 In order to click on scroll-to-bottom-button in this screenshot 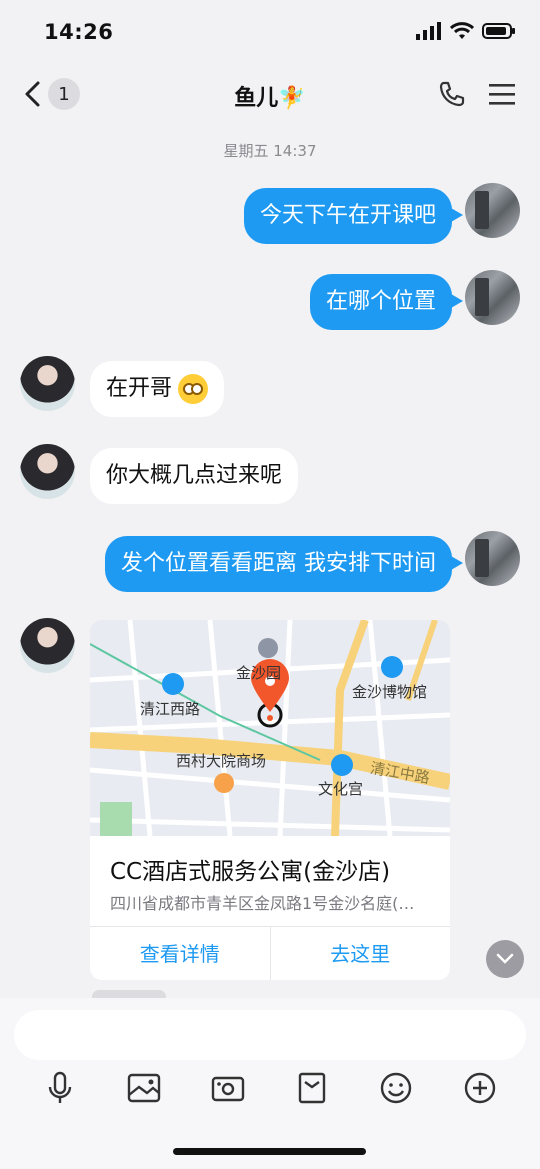, I will do `click(505, 959)`.